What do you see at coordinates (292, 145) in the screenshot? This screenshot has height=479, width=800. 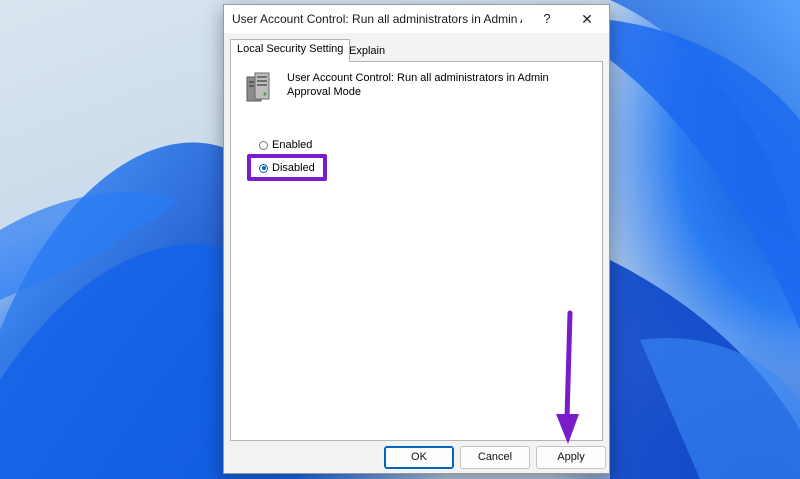 I see `enabled-label: Enabled` at bounding box center [292, 145].